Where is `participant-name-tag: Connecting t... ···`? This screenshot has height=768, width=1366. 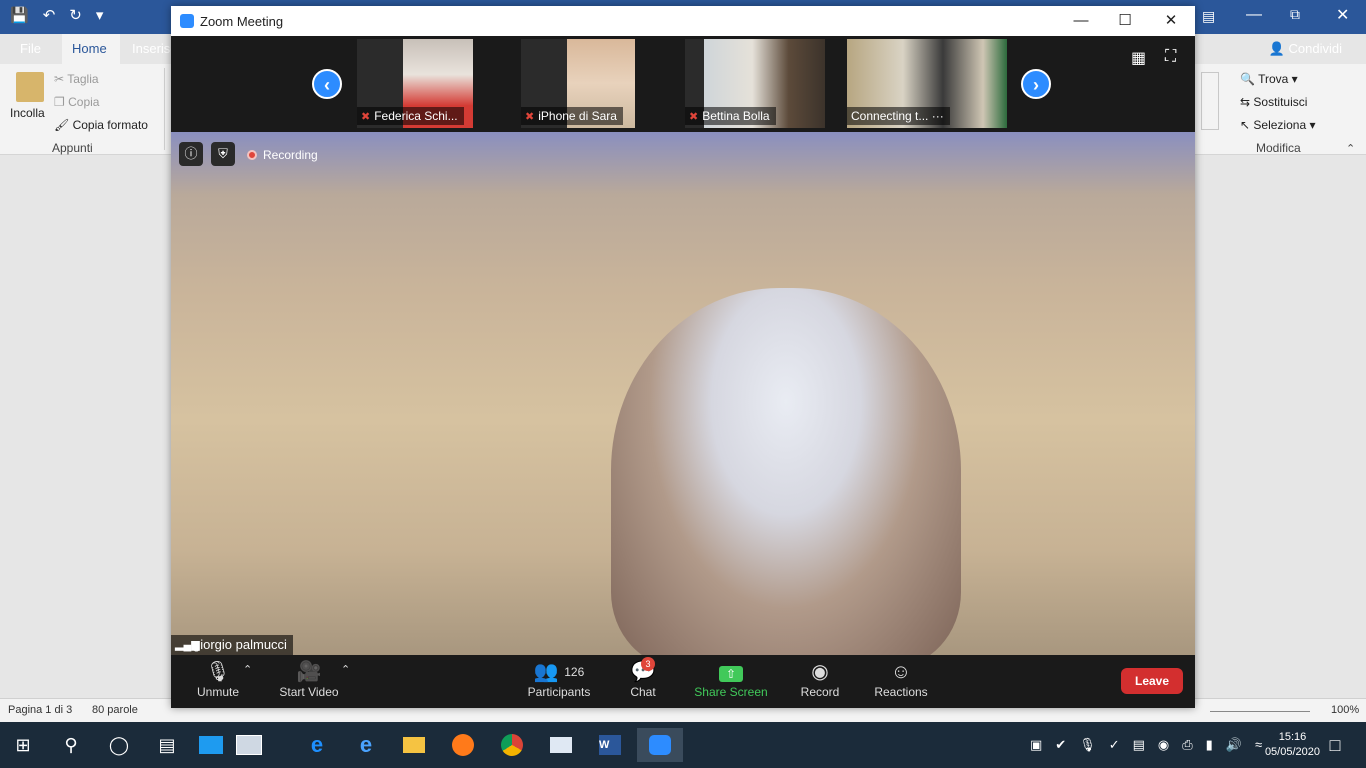 participant-name-tag: Connecting t... ··· is located at coordinates (898, 116).